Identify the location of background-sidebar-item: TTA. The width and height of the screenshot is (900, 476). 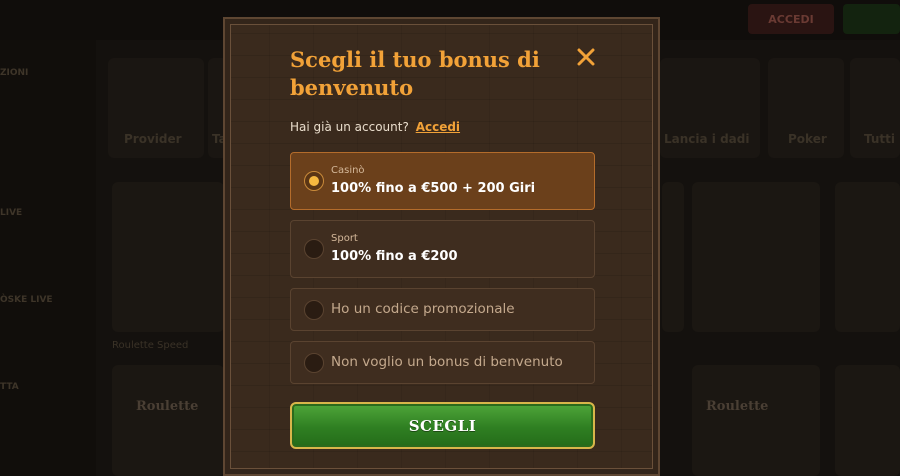
(9, 387).